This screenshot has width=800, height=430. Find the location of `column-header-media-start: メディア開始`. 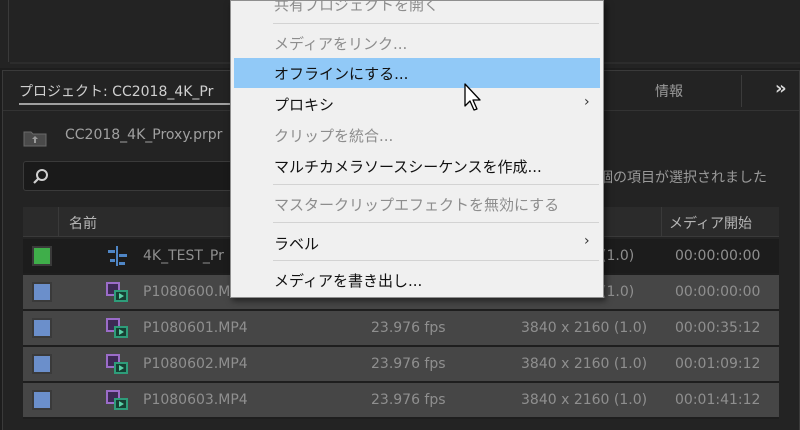

column-header-media-start: メディア開始 is located at coordinates (710, 223).